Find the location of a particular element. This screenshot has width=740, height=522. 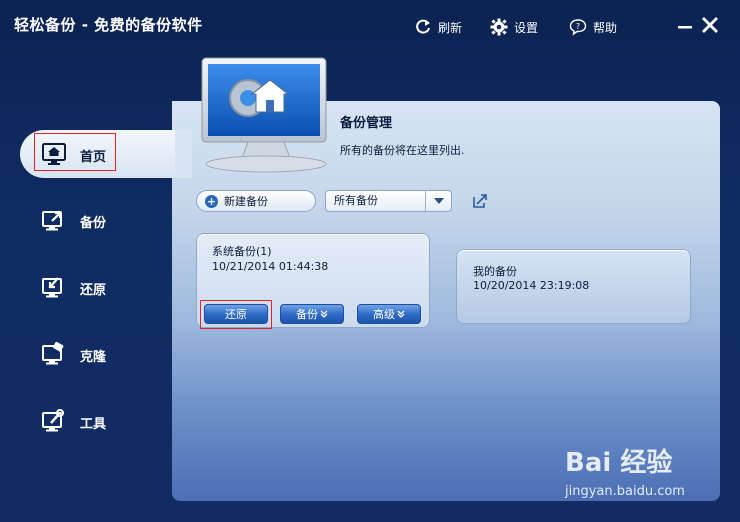

backup-filter-value: 所有备份 is located at coordinates (356, 200).